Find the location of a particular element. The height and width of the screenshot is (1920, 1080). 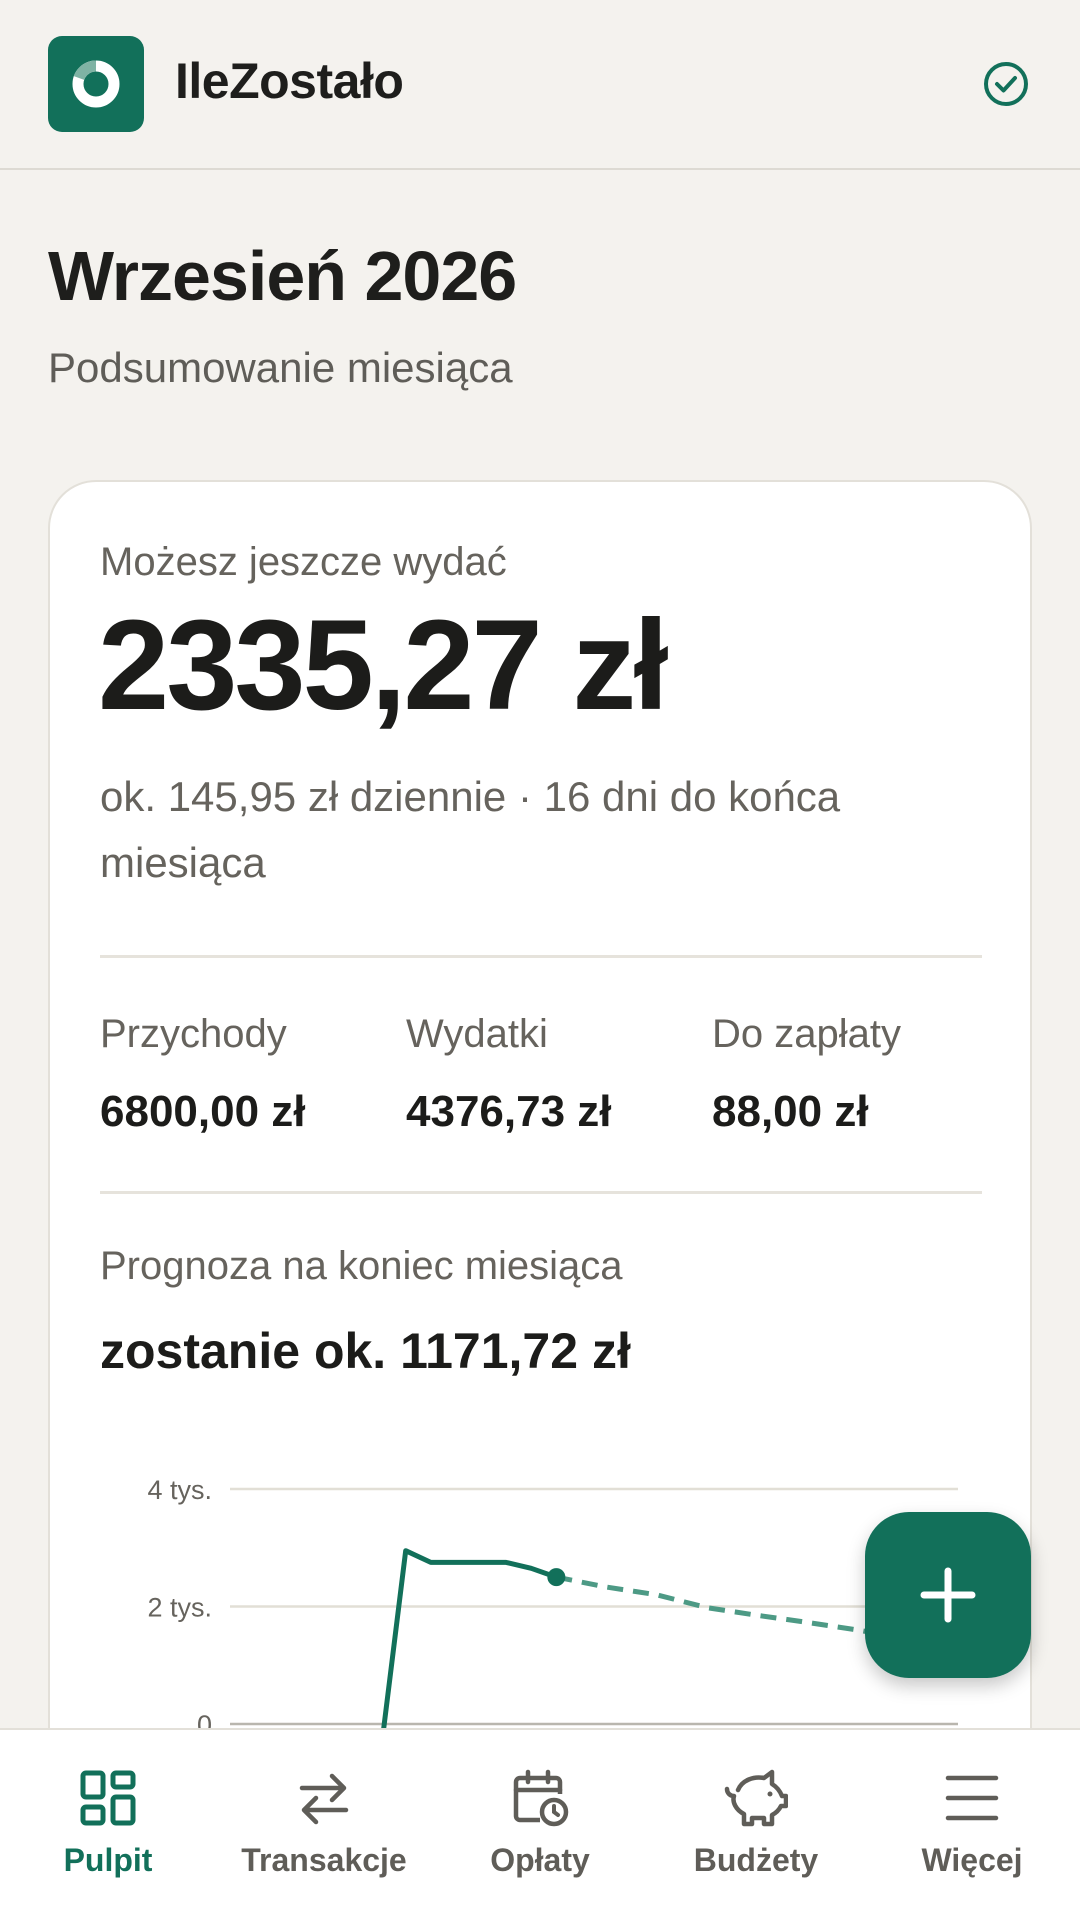

page-subtitle: Podsumowanie miesiąca is located at coordinates (280, 367).